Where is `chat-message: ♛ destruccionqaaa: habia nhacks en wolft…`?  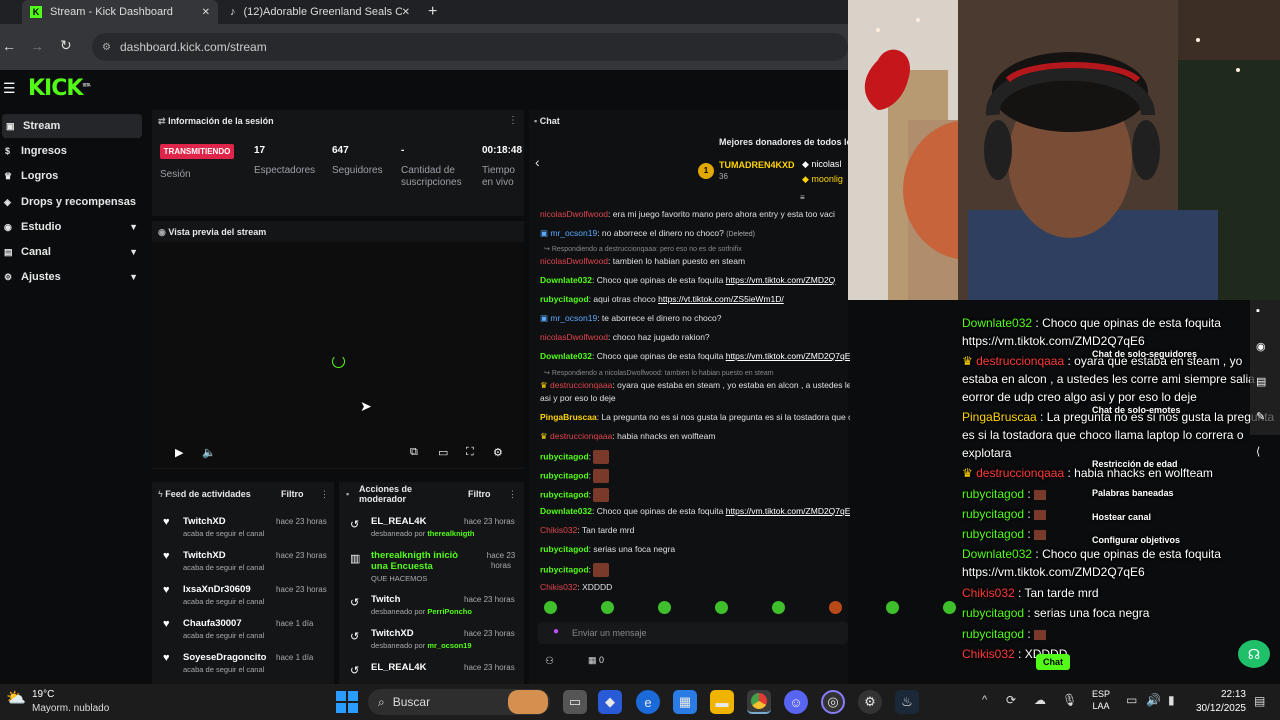 chat-message: ♛ destruccionqaaa: habia nhacks en wolft… is located at coordinates (695, 436).